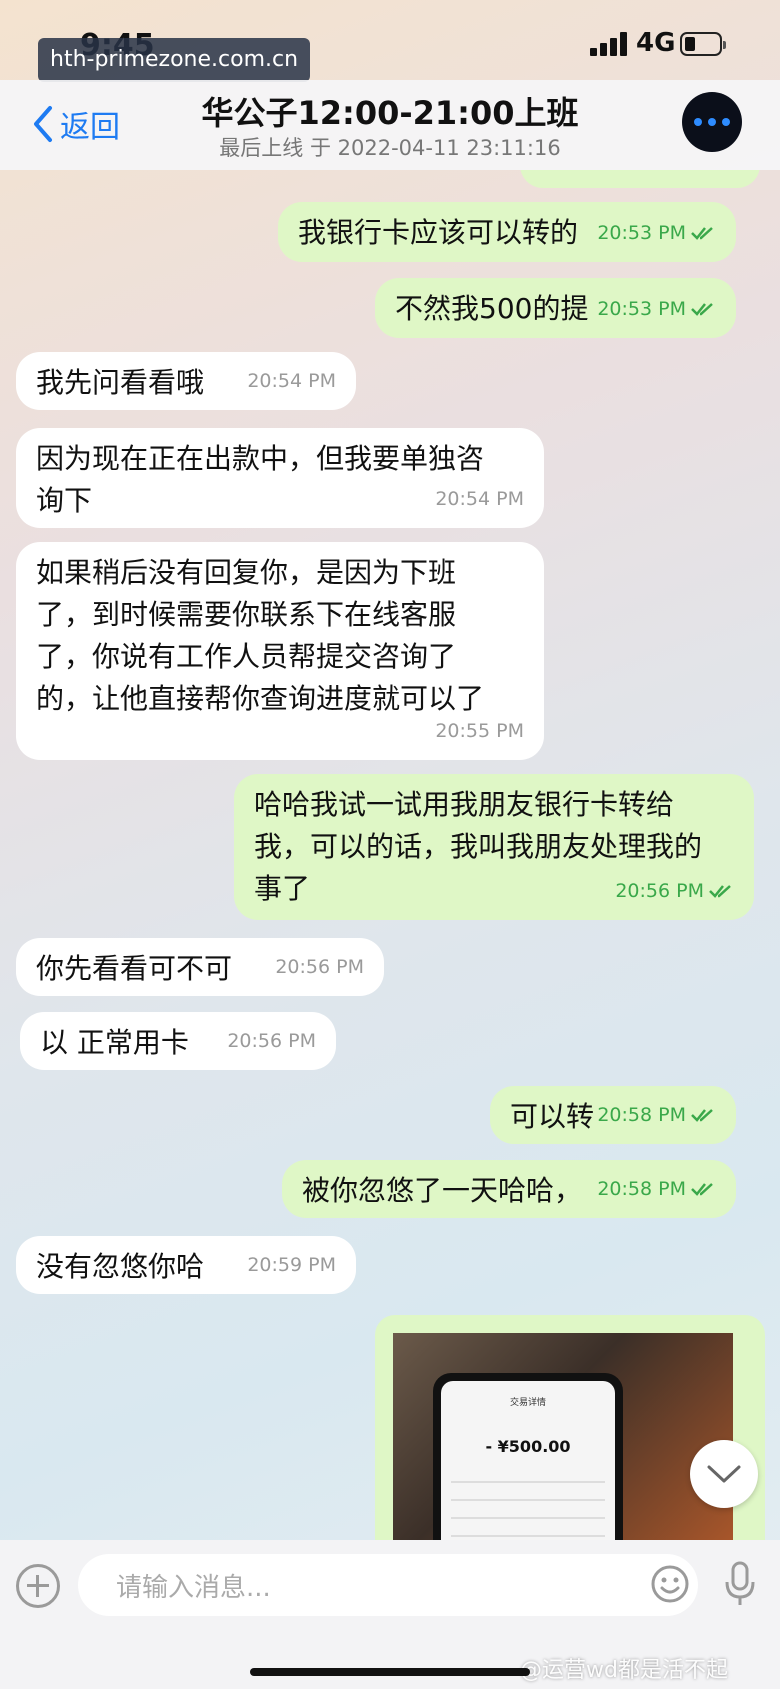  Describe the element at coordinates (186, 381) in the screenshot. I see `message-bubble: 我先问看看哦 20:54 PM` at that location.